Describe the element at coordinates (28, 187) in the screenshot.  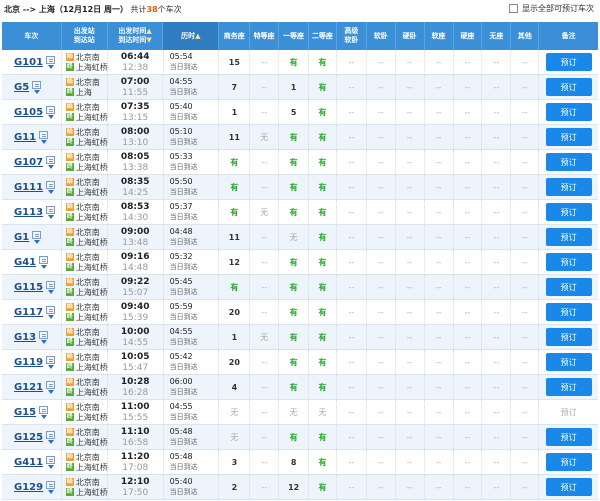
I see `train-number-link: G111` at that location.